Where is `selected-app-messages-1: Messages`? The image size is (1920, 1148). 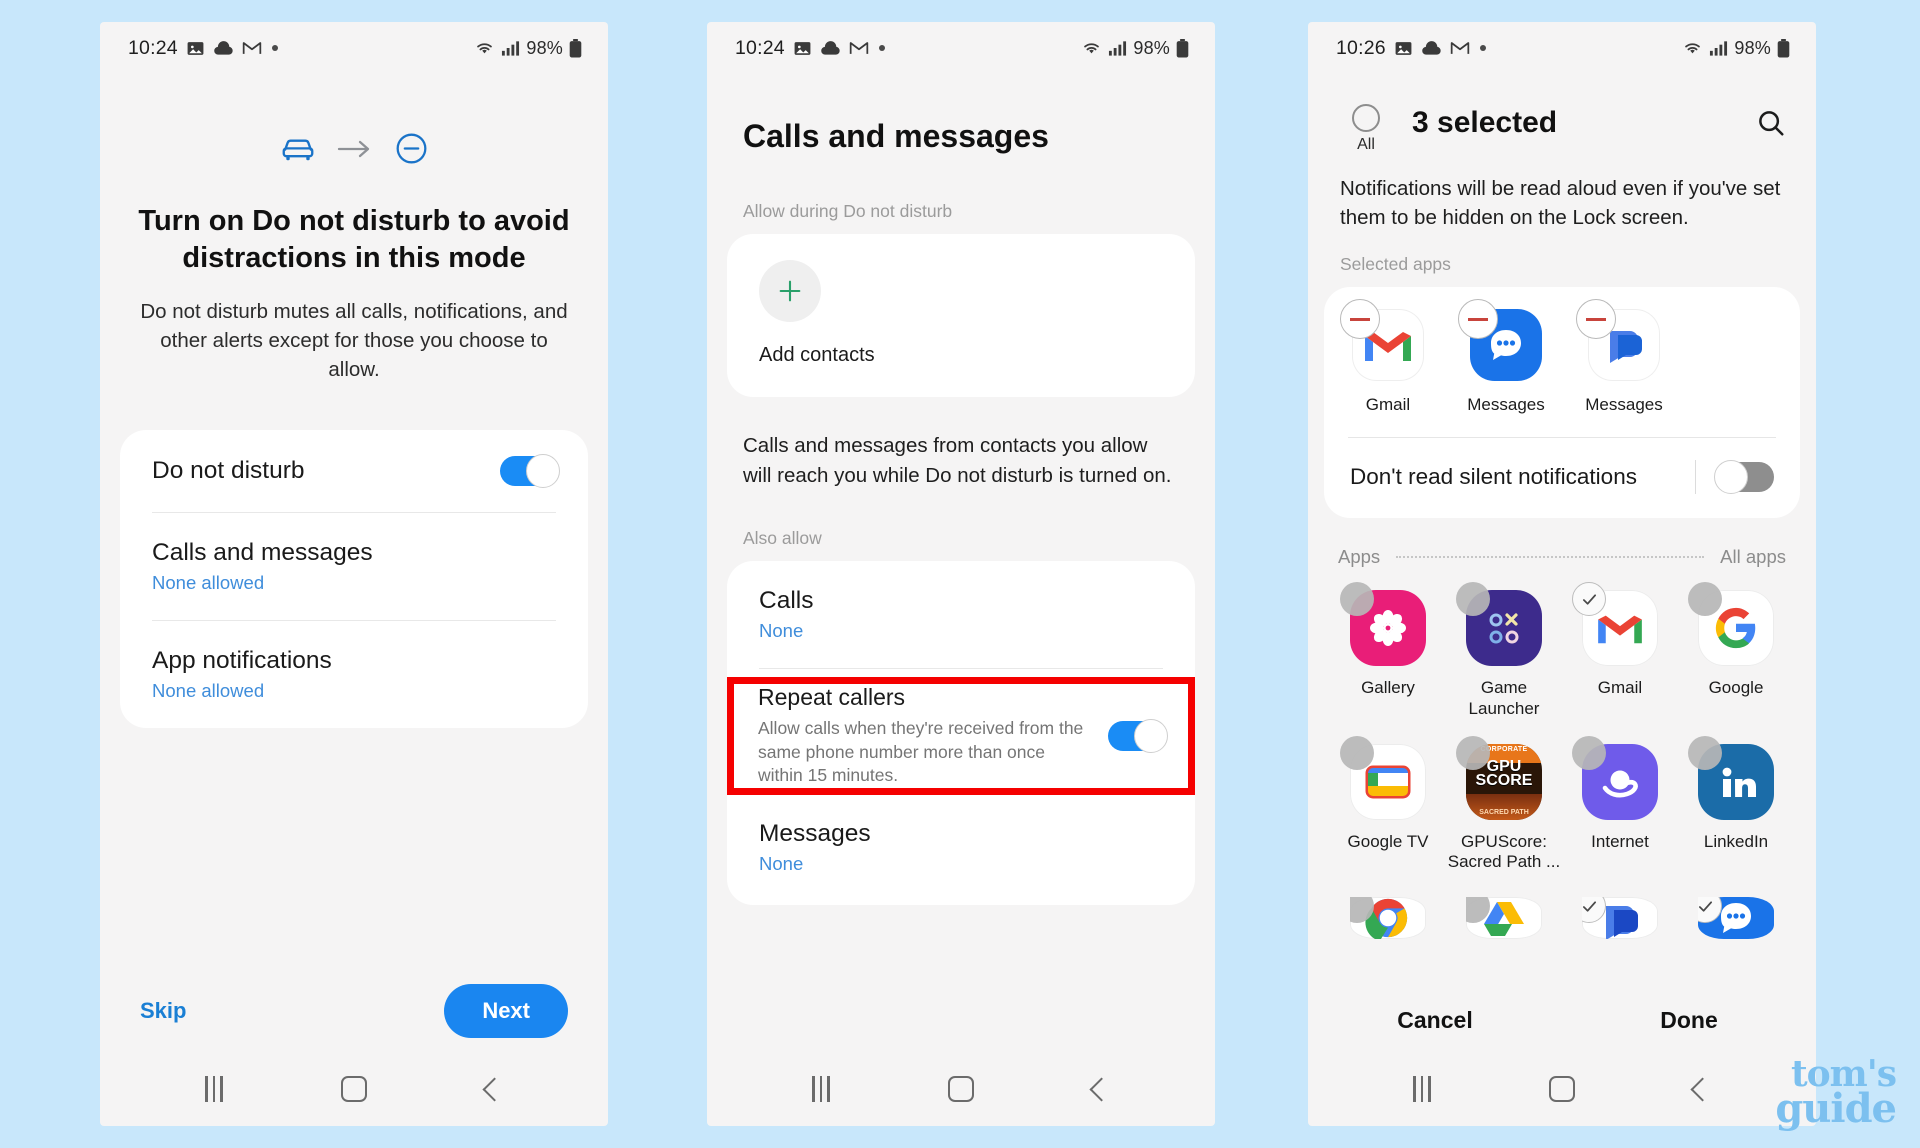 selected-app-messages-1: Messages is located at coordinates (1503, 357).